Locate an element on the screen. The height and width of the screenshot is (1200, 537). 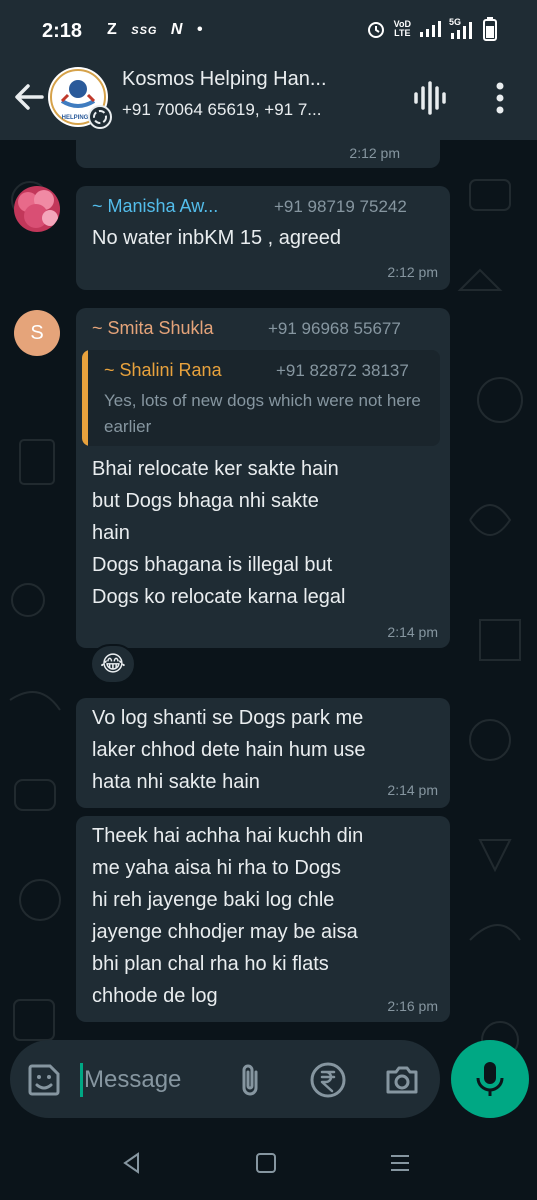
community-badge-icon is located at coordinates (100, 117).